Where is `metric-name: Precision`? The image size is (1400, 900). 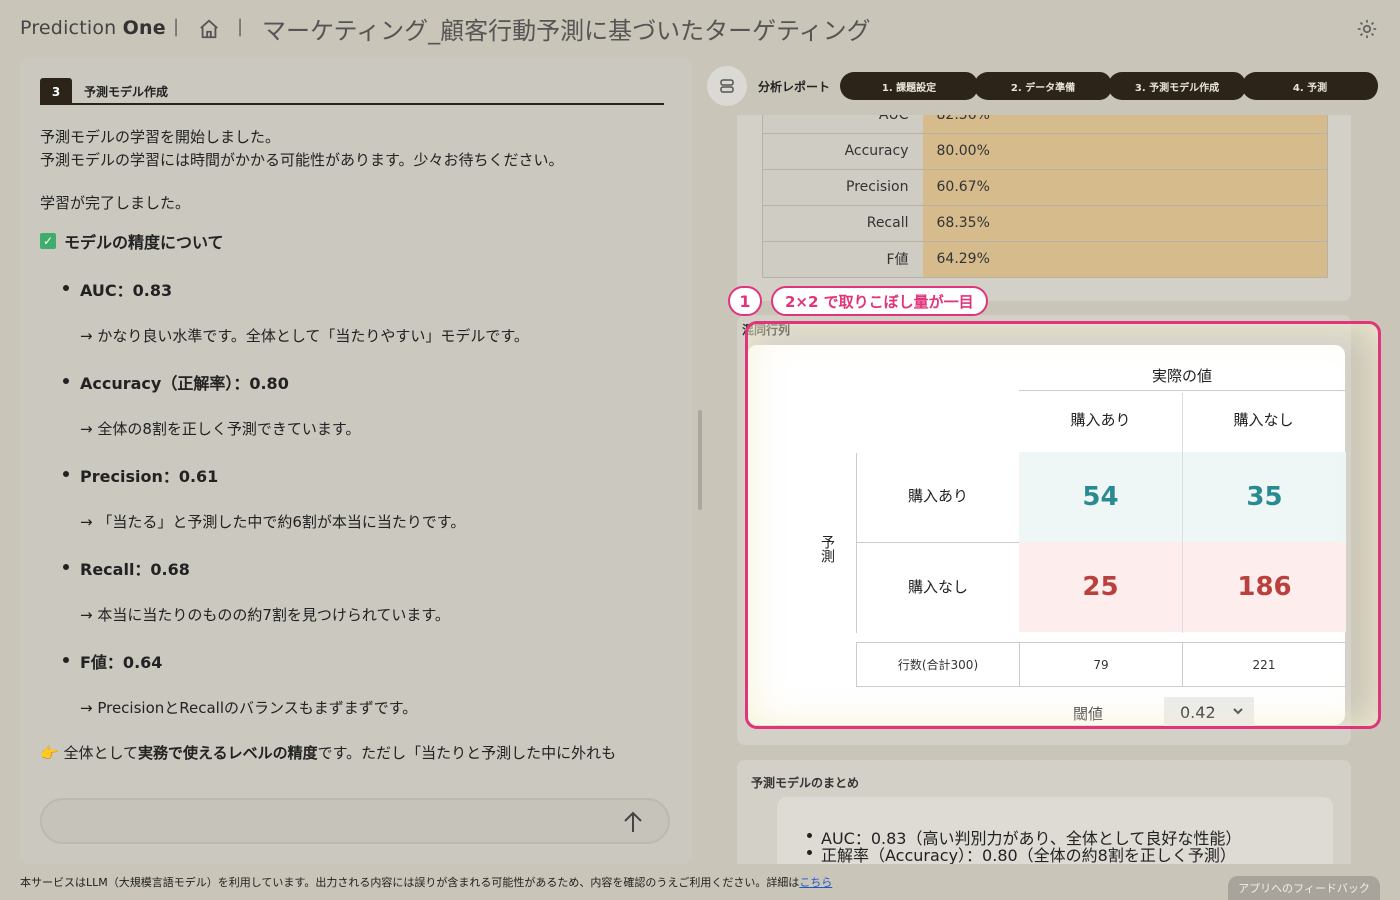
metric-name: Precision is located at coordinates (842, 187).